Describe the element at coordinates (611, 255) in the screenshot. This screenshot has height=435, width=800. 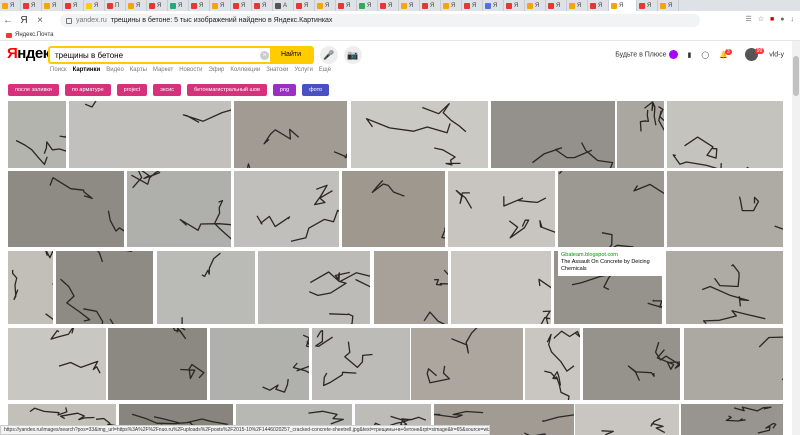
I see `tooltip-source: Gbateam.blogspot.com` at that location.